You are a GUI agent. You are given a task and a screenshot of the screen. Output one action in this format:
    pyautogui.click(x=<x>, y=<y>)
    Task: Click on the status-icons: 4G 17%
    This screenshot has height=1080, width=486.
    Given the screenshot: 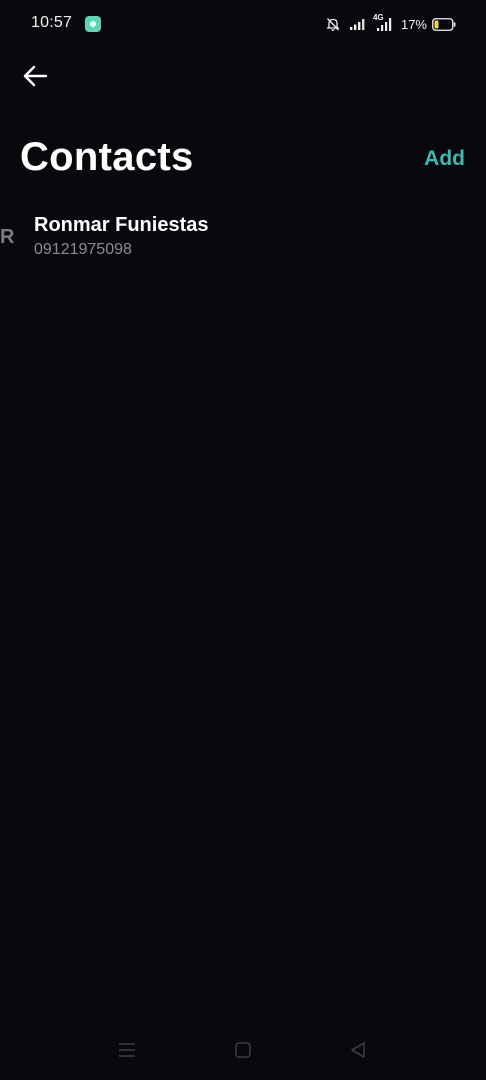 What is the action you would take?
    pyautogui.click(x=390, y=24)
    